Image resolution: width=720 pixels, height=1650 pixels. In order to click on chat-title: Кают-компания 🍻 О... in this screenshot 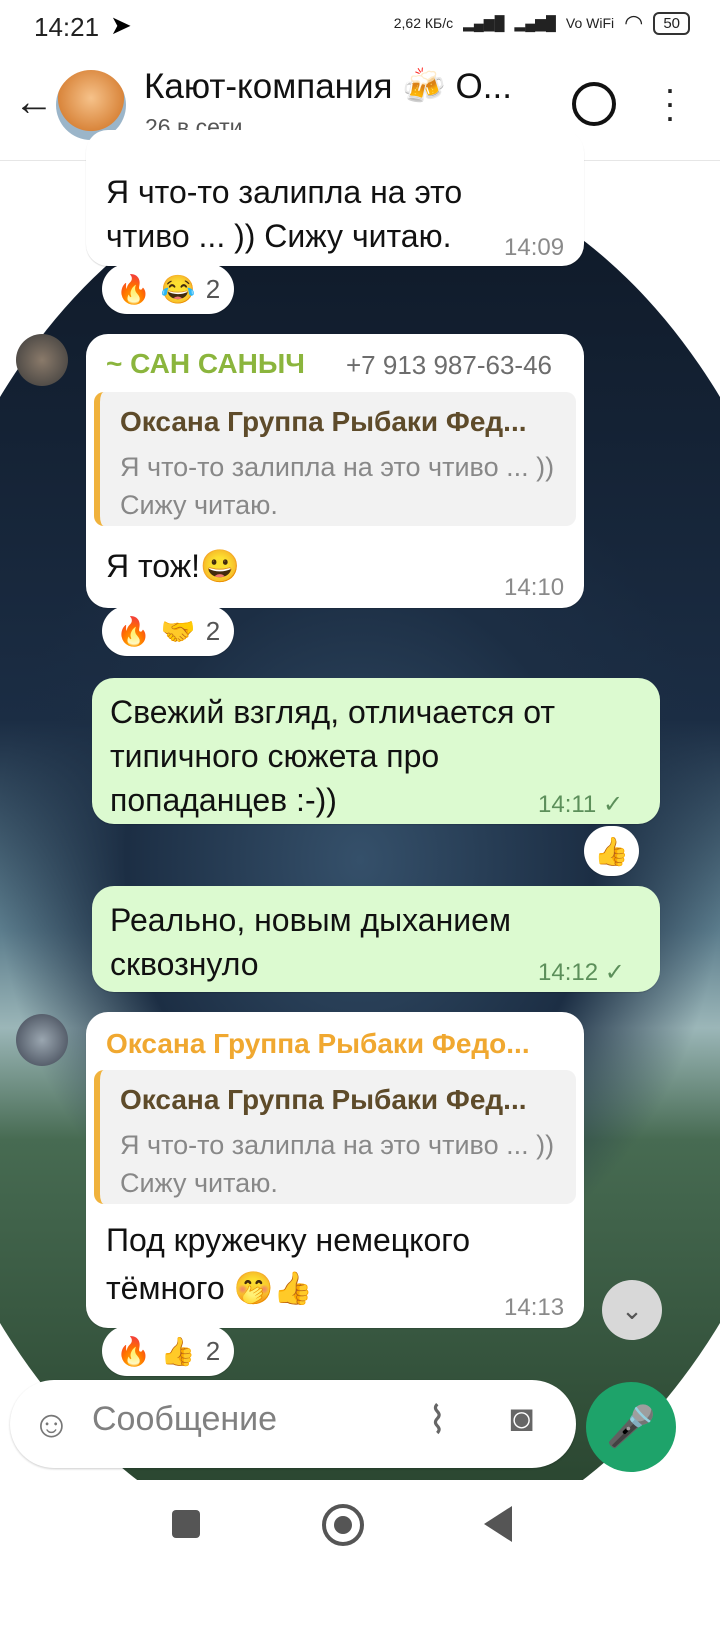, I will do `click(328, 86)`.